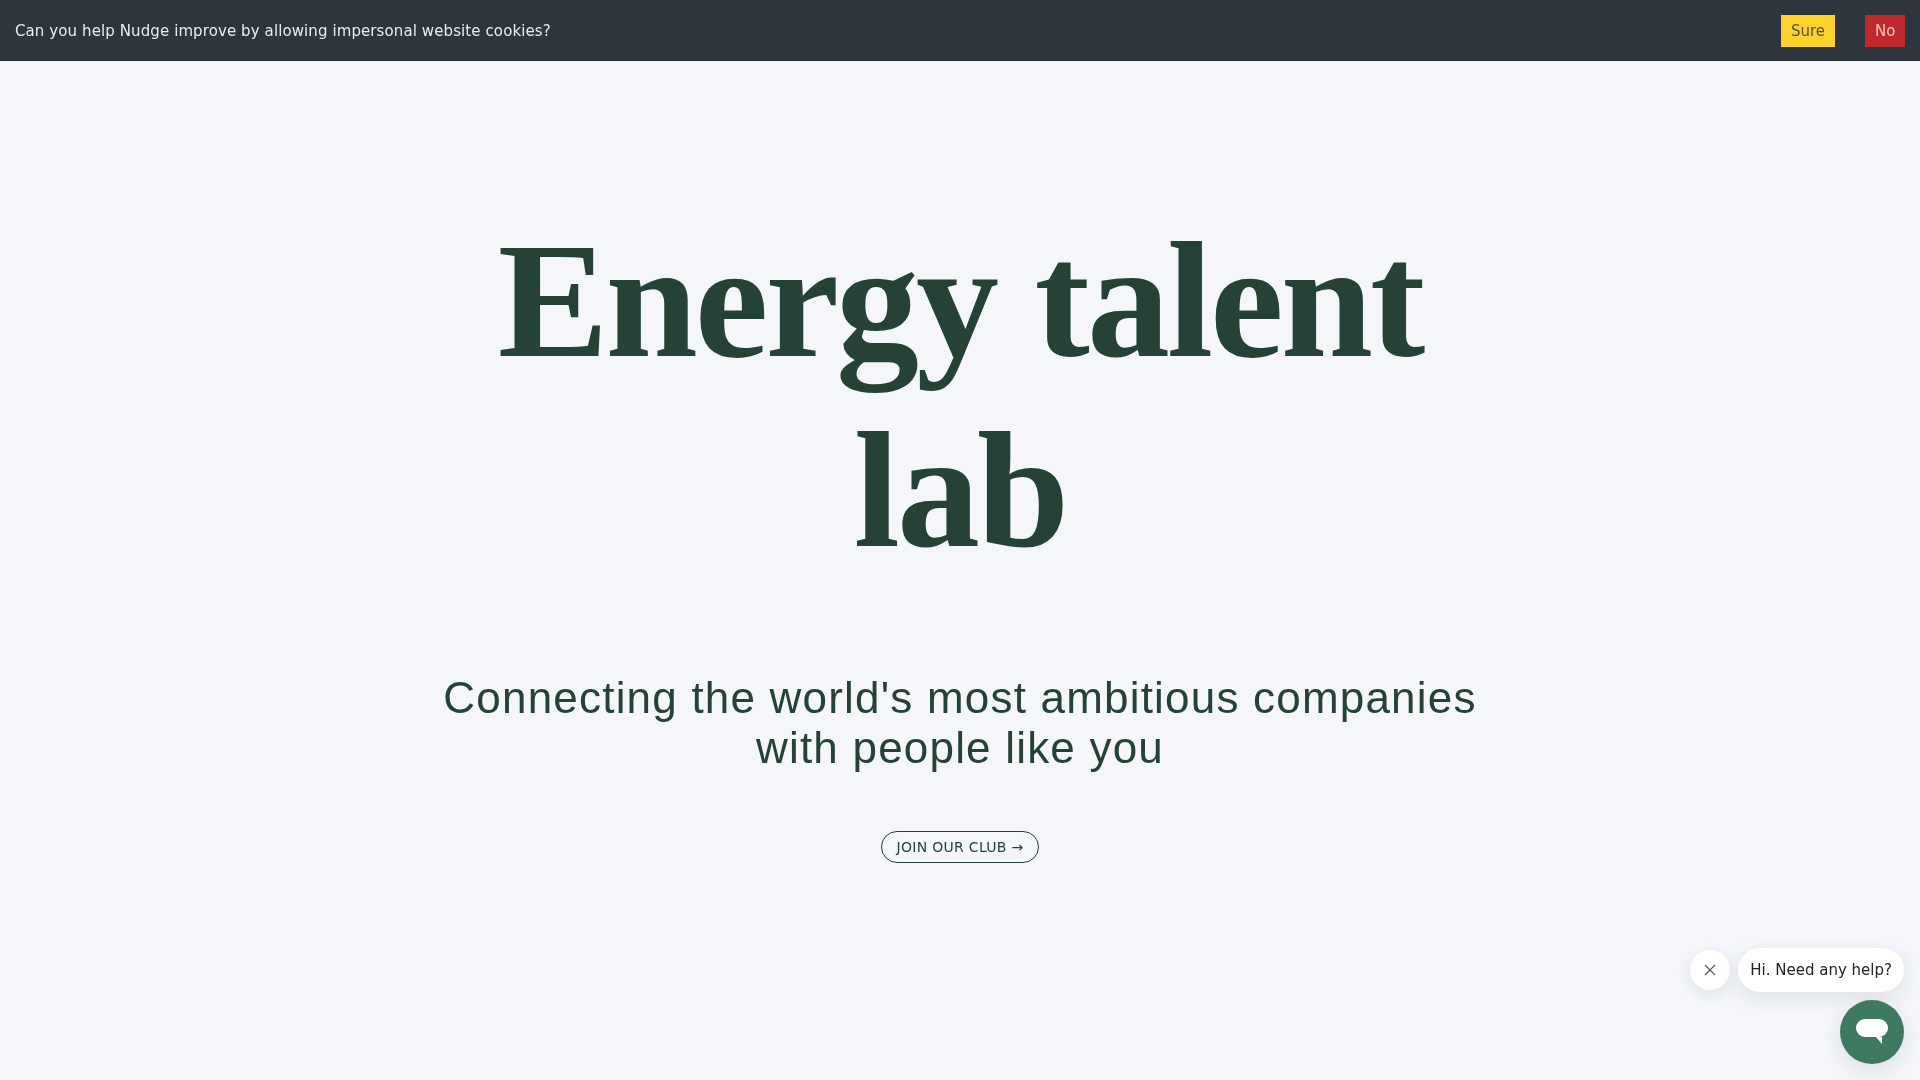  Describe the element at coordinates (1808, 30) in the screenshot. I see `accept-button: Sure` at that location.